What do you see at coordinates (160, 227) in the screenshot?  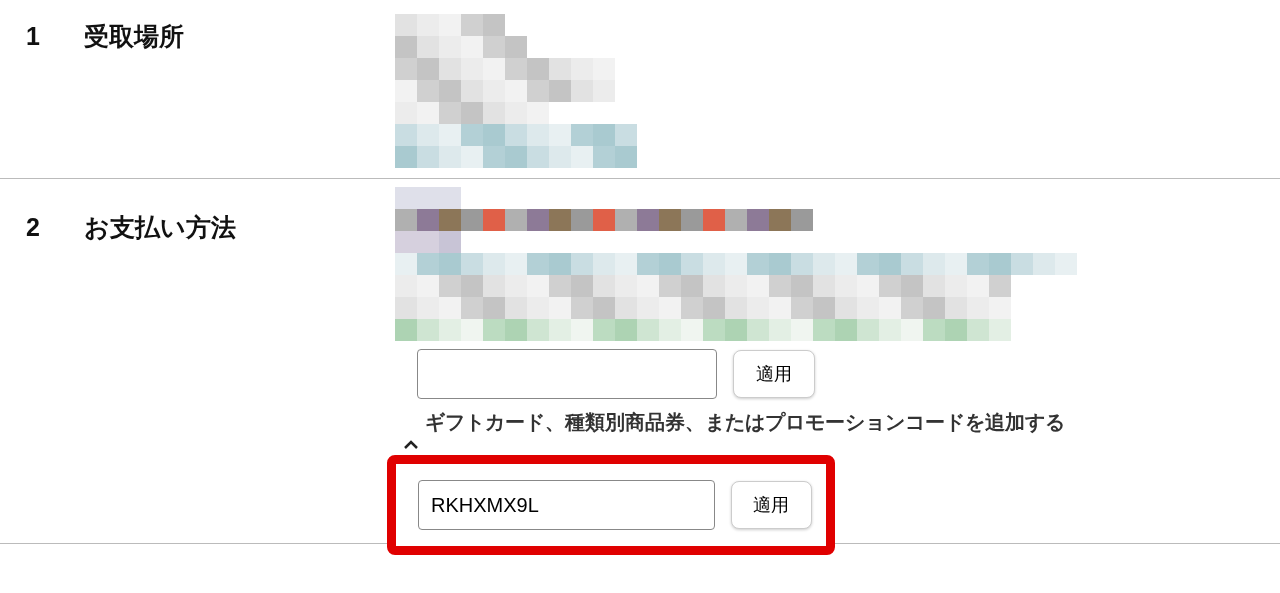 I see `section-title: お支払い方法` at bounding box center [160, 227].